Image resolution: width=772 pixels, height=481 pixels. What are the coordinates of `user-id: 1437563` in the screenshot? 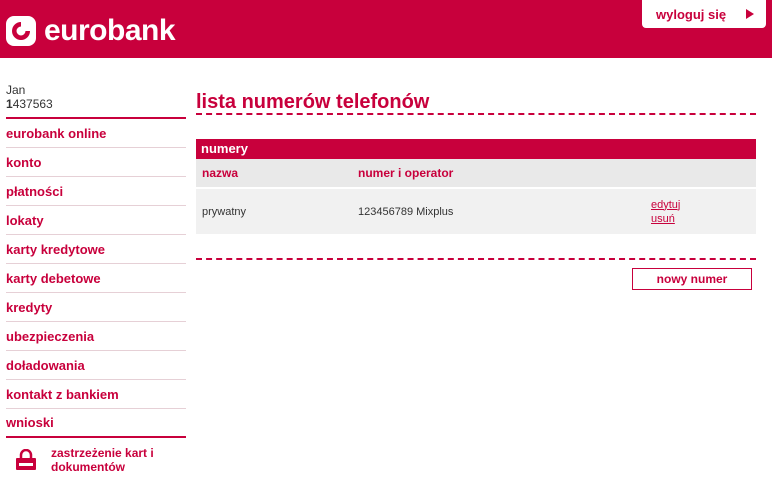 It's located at (96, 104).